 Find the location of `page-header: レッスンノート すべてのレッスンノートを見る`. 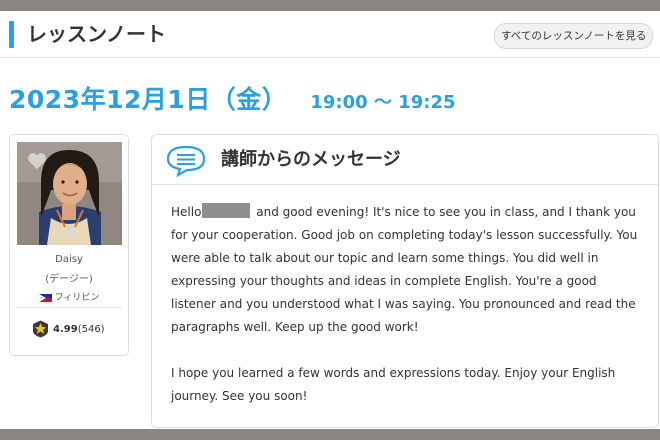

page-header: レッスンノート すべてのレッスンノートを見る is located at coordinates (330, 34).